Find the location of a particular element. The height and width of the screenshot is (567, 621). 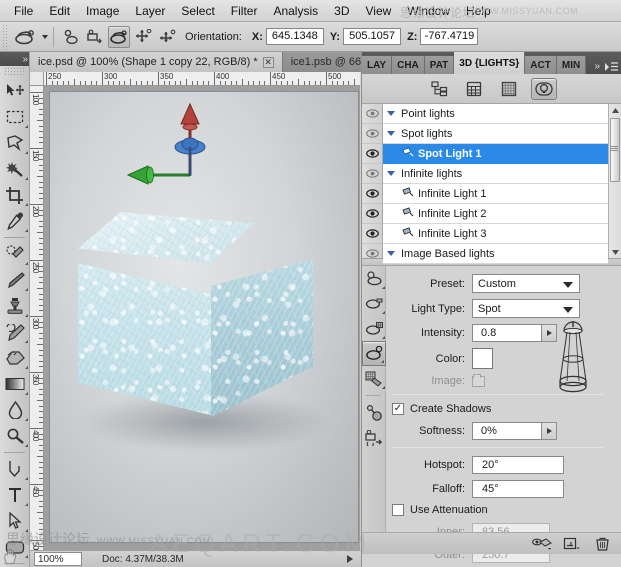

menu-help: Help is located at coordinates (478, 11).